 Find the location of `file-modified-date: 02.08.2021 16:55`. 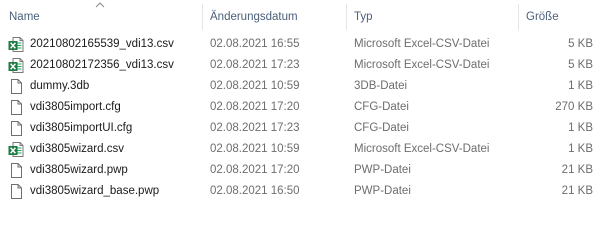

file-modified-date: 02.08.2021 16:55 is located at coordinates (255, 44).